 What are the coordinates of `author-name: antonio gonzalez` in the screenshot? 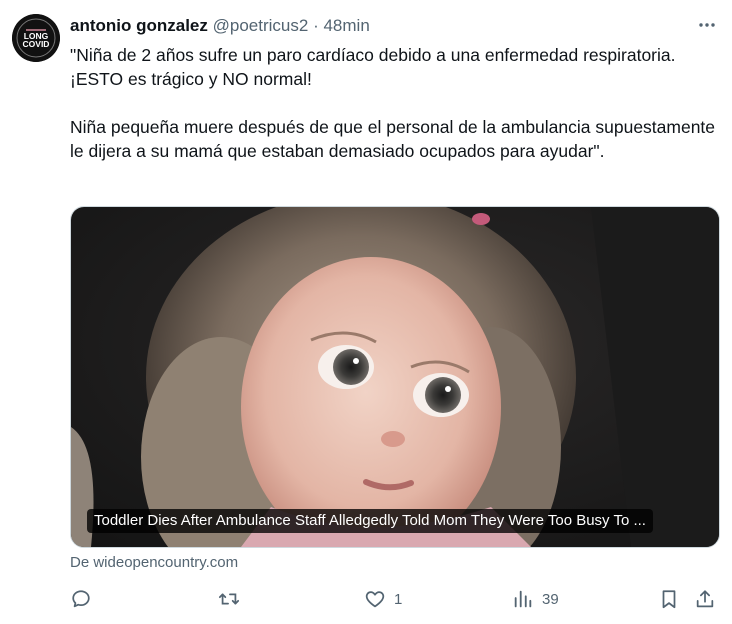 It's located at (139, 25).